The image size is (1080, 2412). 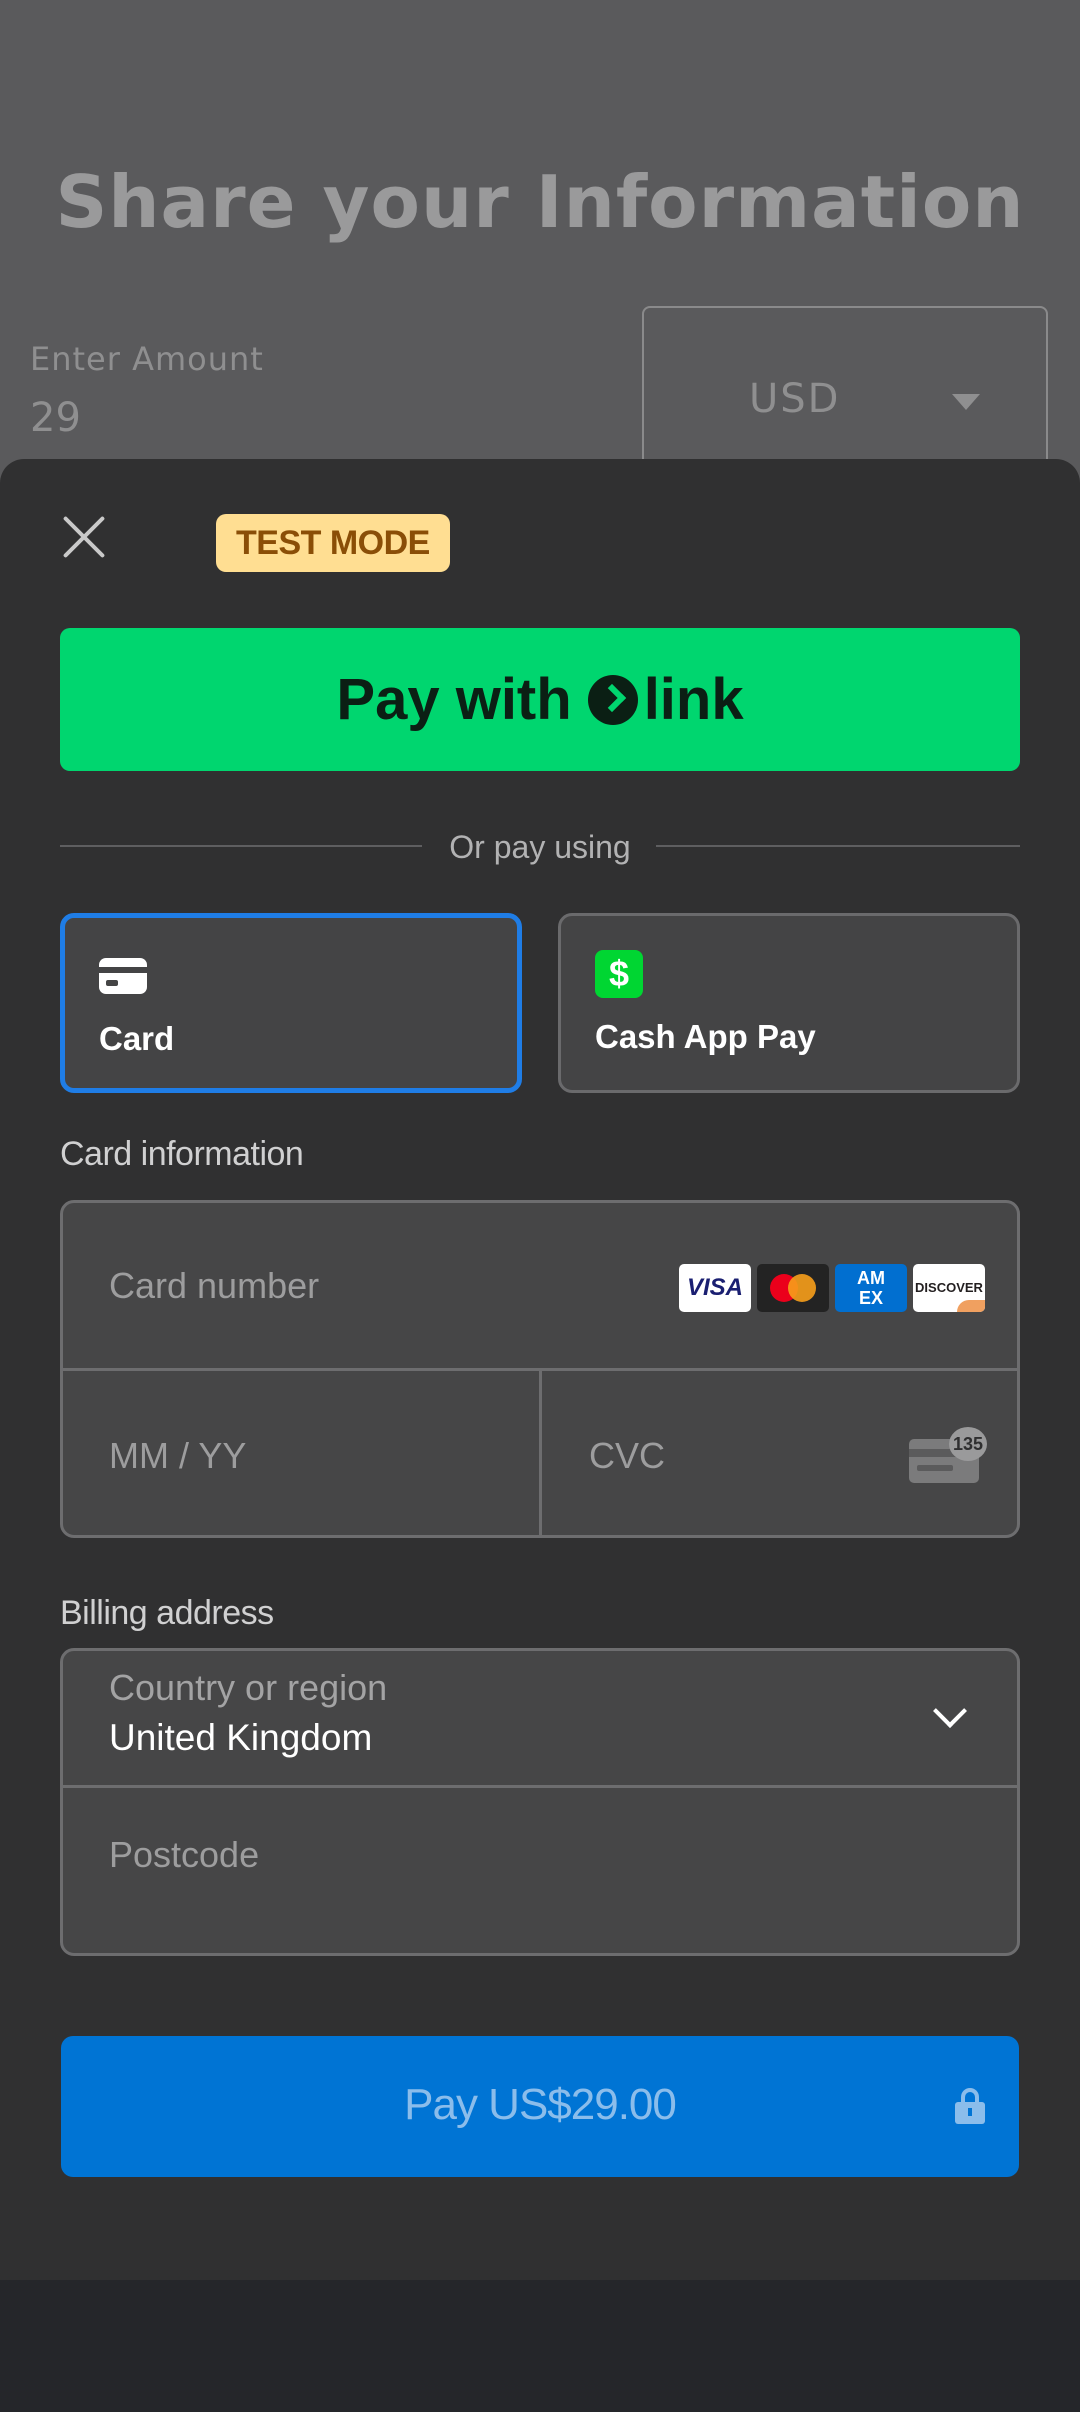 What do you see at coordinates (291, 1003) in the screenshot?
I see `payment-method-card: Card` at bounding box center [291, 1003].